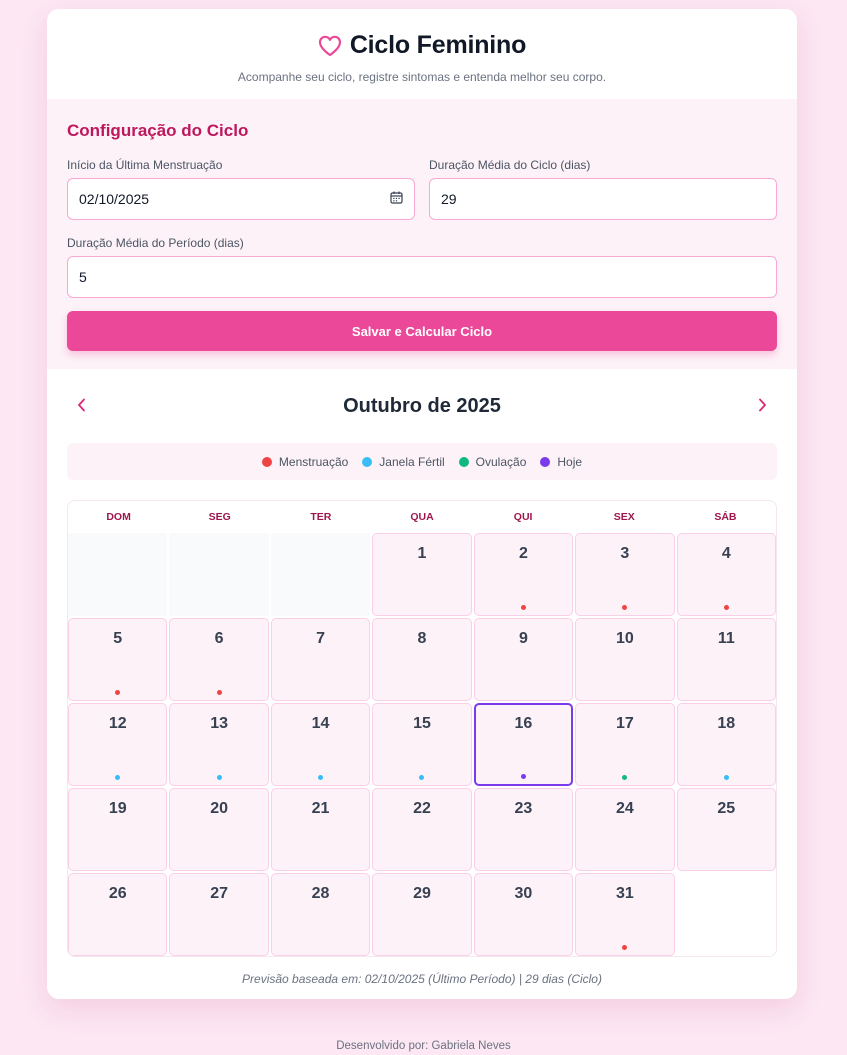  I want to click on day-cell: 13, so click(219, 744).